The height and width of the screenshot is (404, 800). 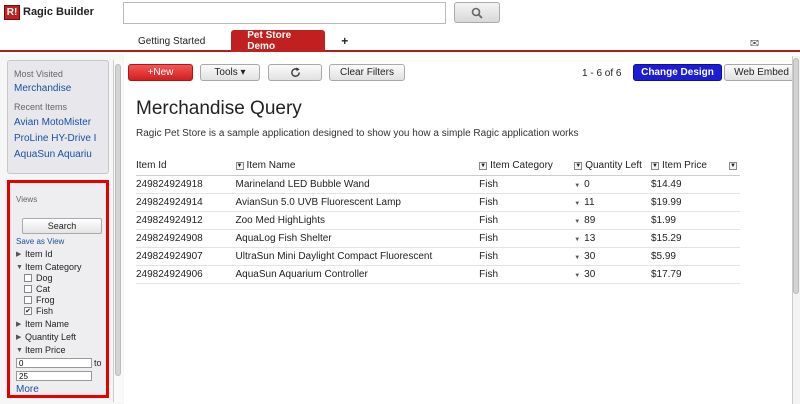 What do you see at coordinates (186, 238) in the screenshot?
I see `cell-item-id: 249824924908` at bounding box center [186, 238].